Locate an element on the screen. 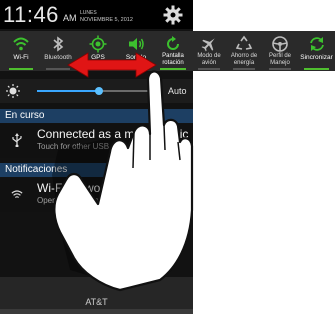  brightness-slider-knob is located at coordinates (99, 91).